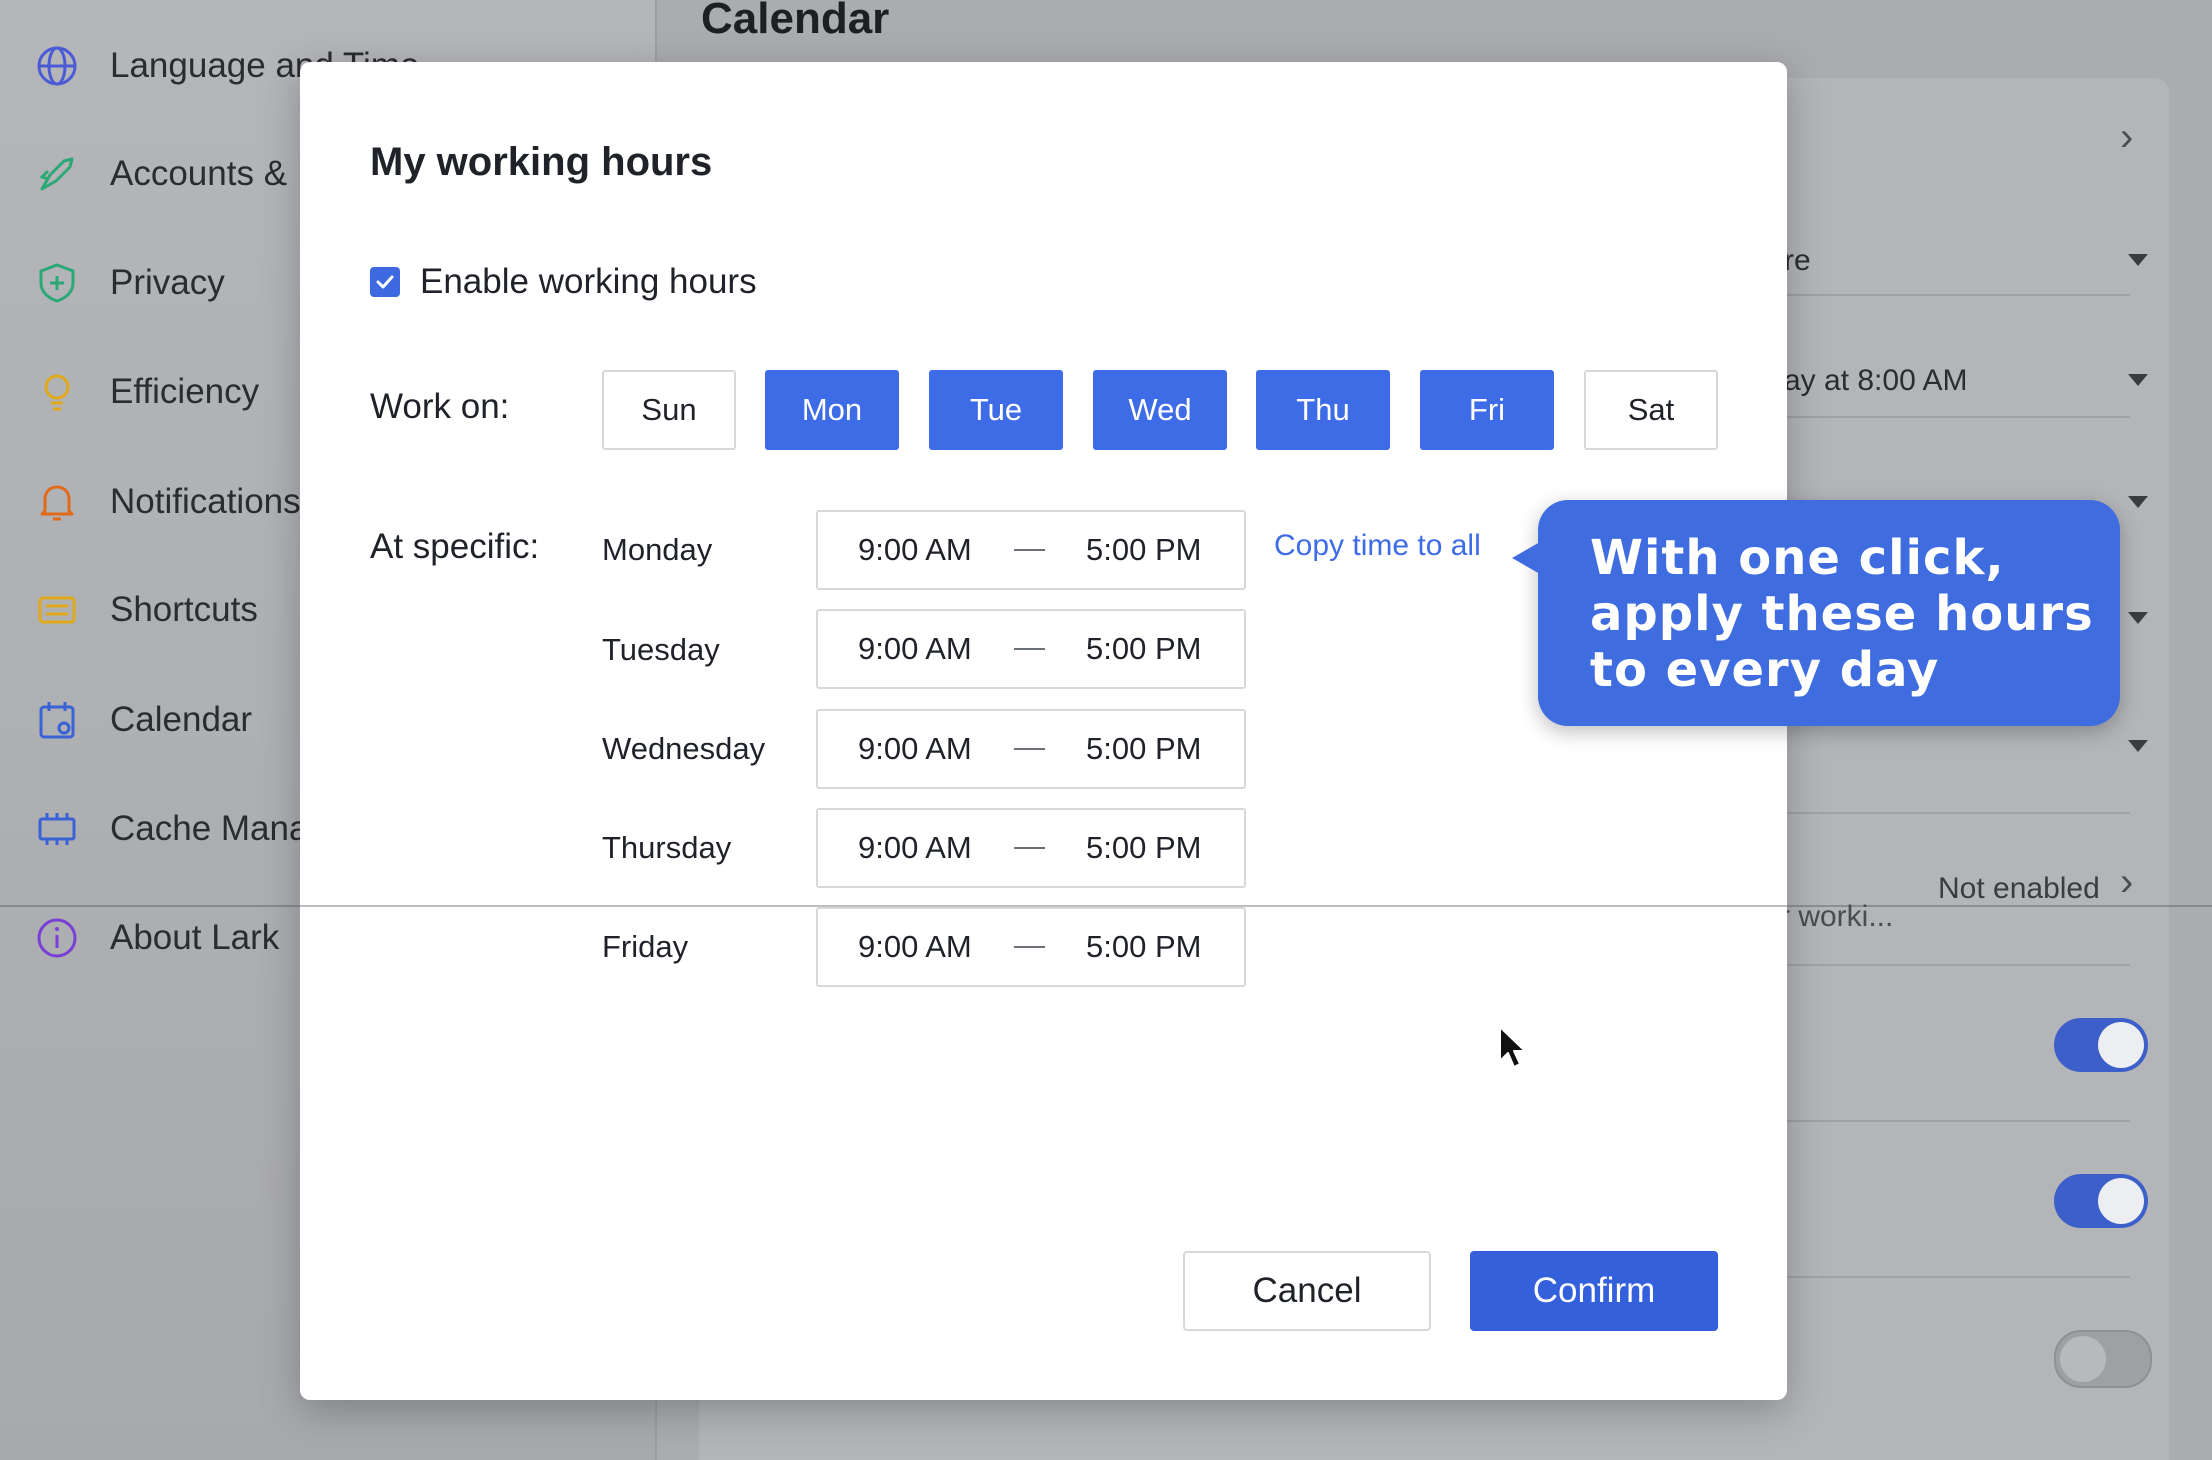  Describe the element at coordinates (832, 410) in the screenshot. I see `day-toggle-mon: Mon` at that location.